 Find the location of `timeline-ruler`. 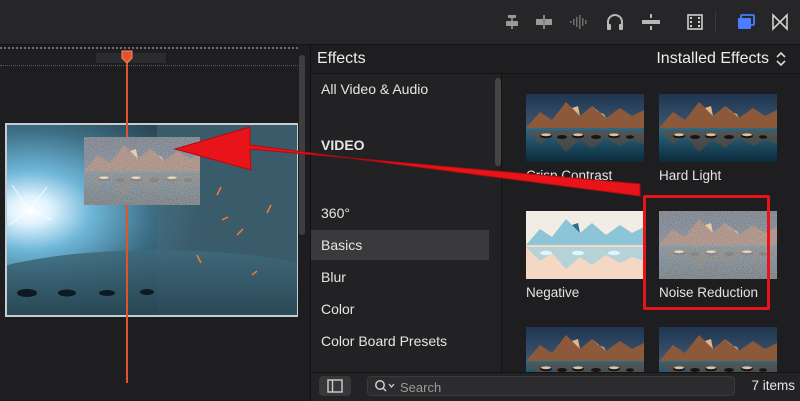

timeline-ruler is located at coordinates (149, 55).